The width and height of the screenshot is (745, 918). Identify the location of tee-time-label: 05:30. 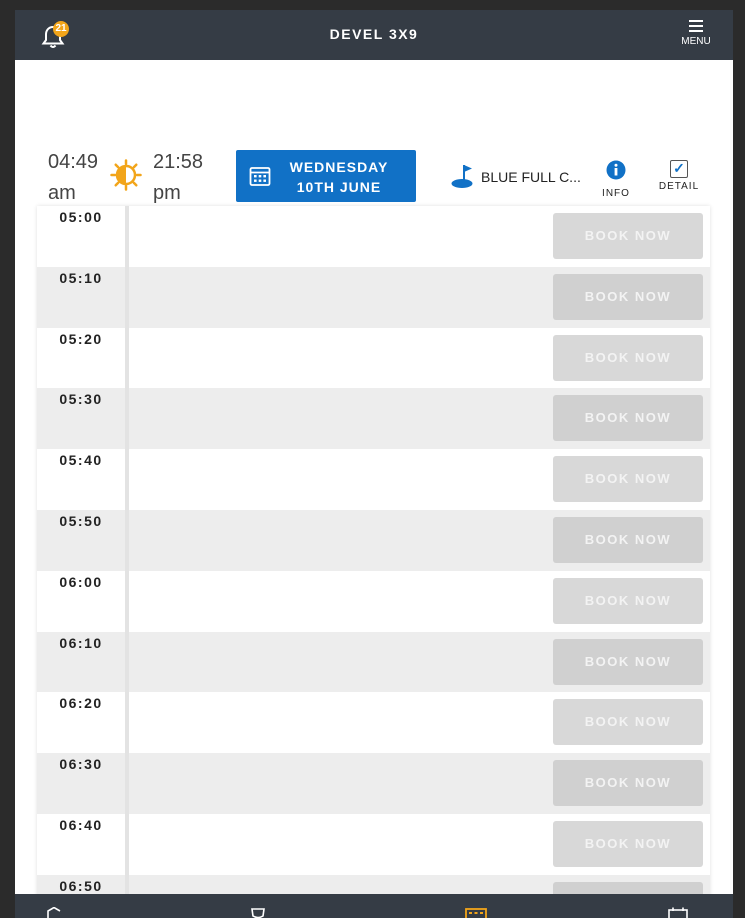
(81, 399).